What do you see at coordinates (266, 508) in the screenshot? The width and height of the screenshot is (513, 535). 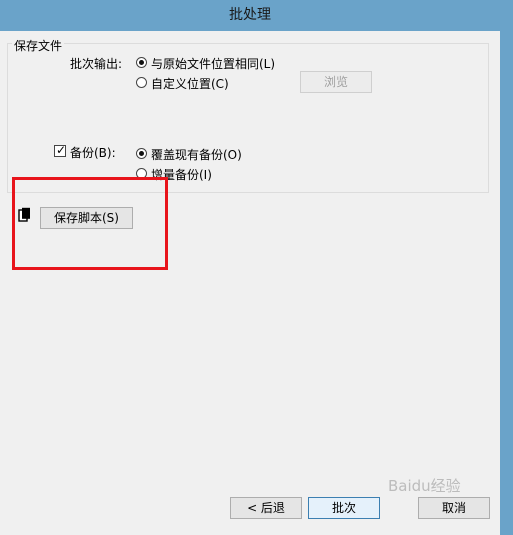 I see `back-button: < 后退` at bounding box center [266, 508].